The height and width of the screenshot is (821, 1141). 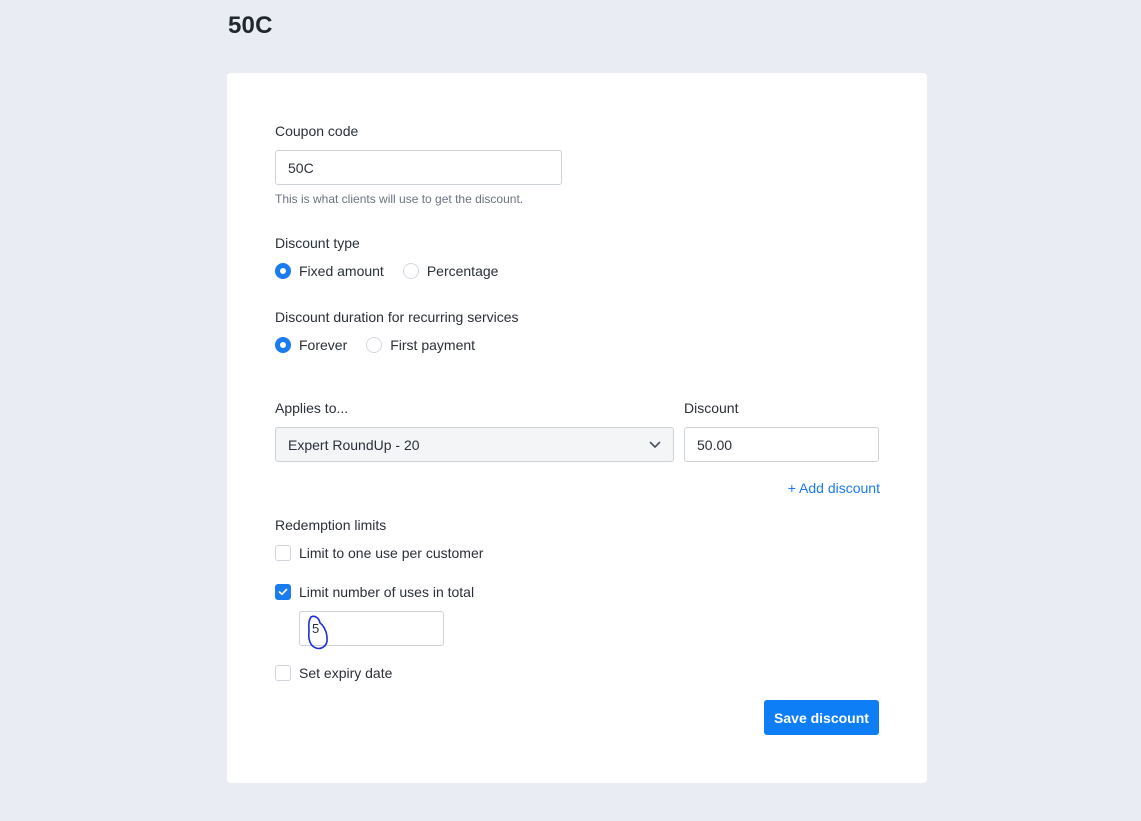 What do you see at coordinates (655, 445) in the screenshot?
I see `chevron-down-icon` at bounding box center [655, 445].